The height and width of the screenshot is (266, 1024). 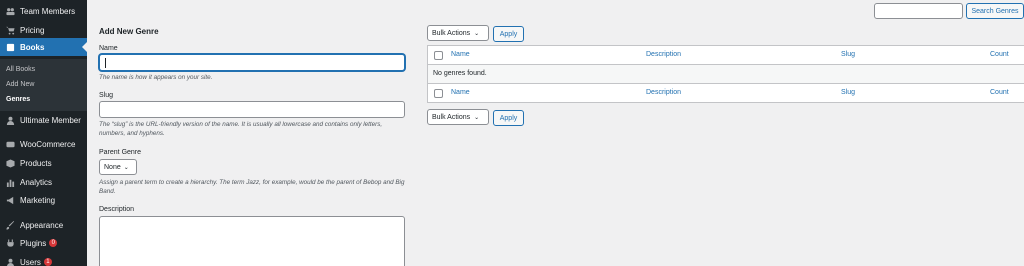 I want to click on apply-button-top: Apply, so click(x=508, y=34).